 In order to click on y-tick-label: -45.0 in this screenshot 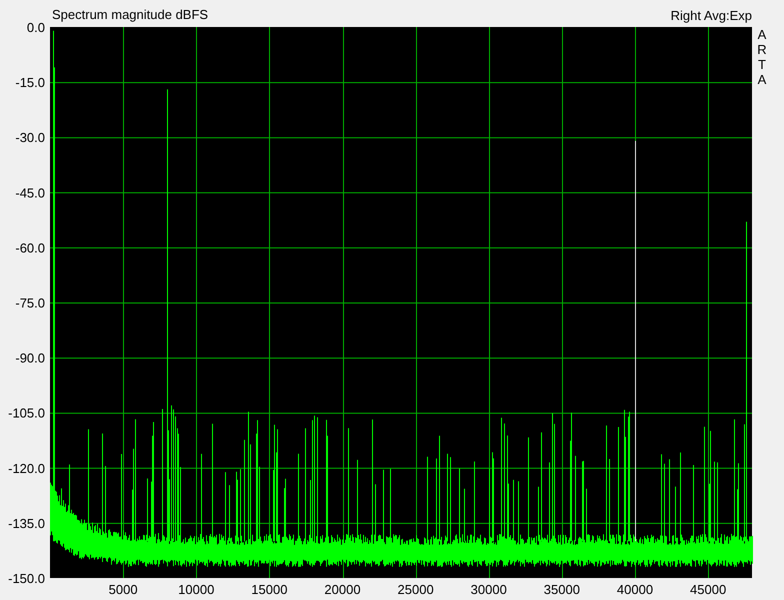, I will do `click(30, 192)`.